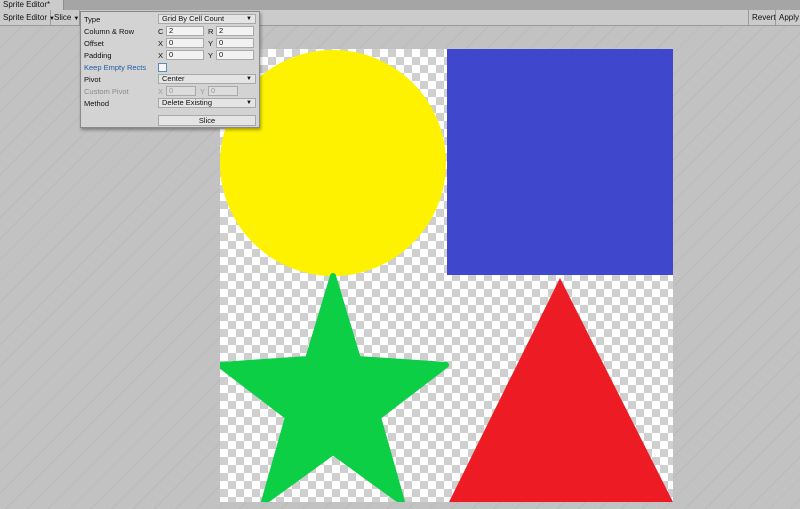 The width and height of the screenshot is (800, 509). Describe the element at coordinates (185, 55) in the screenshot. I see `padding-x-field: 0` at that location.